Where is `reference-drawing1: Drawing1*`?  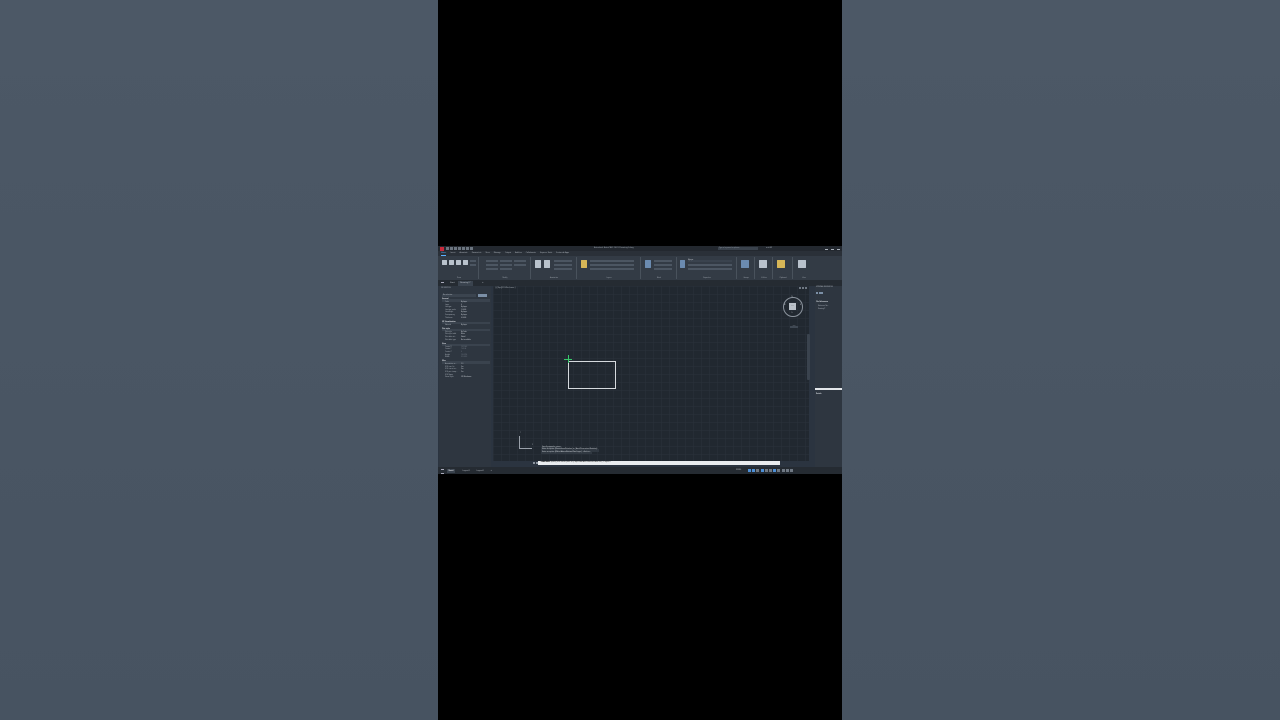
reference-drawing1: Drawing1* is located at coordinates (821, 309).